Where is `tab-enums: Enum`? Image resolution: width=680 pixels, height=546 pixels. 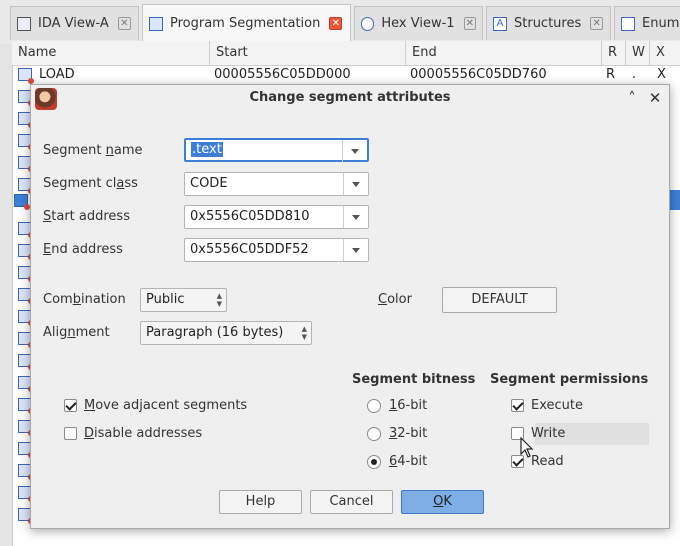
tab-enums: Enum is located at coordinates (647, 23).